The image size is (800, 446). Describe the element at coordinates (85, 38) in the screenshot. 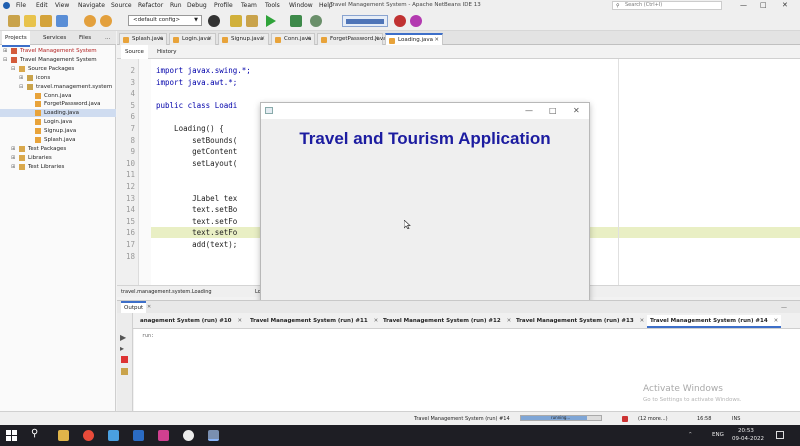

I see `tab-files: Files` at that location.